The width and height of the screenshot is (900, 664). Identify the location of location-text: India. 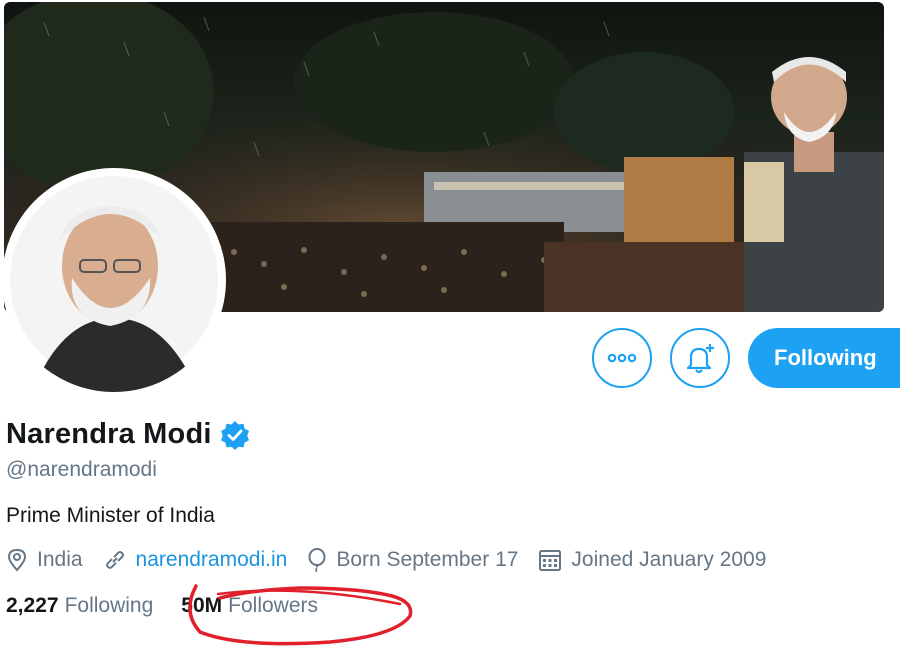
(60, 559).